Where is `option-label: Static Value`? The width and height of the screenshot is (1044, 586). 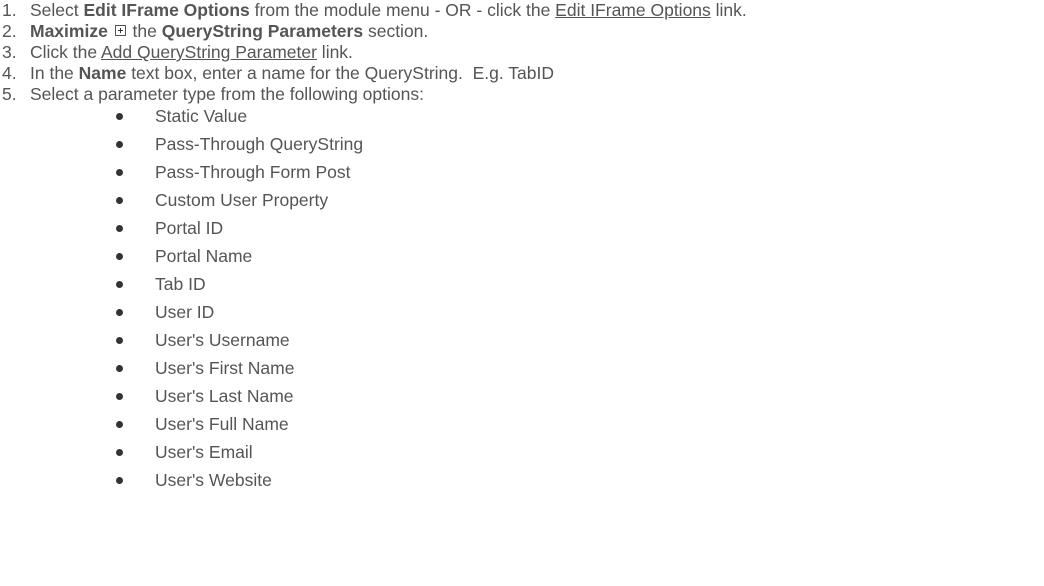 option-label: Static Value is located at coordinates (201, 116).